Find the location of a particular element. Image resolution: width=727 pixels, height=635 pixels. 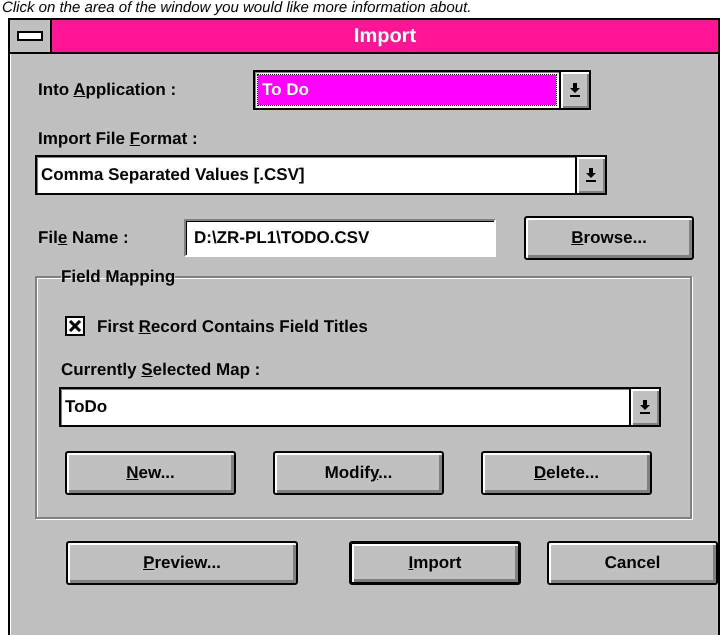

field-label: File Name : is located at coordinates (84, 237).